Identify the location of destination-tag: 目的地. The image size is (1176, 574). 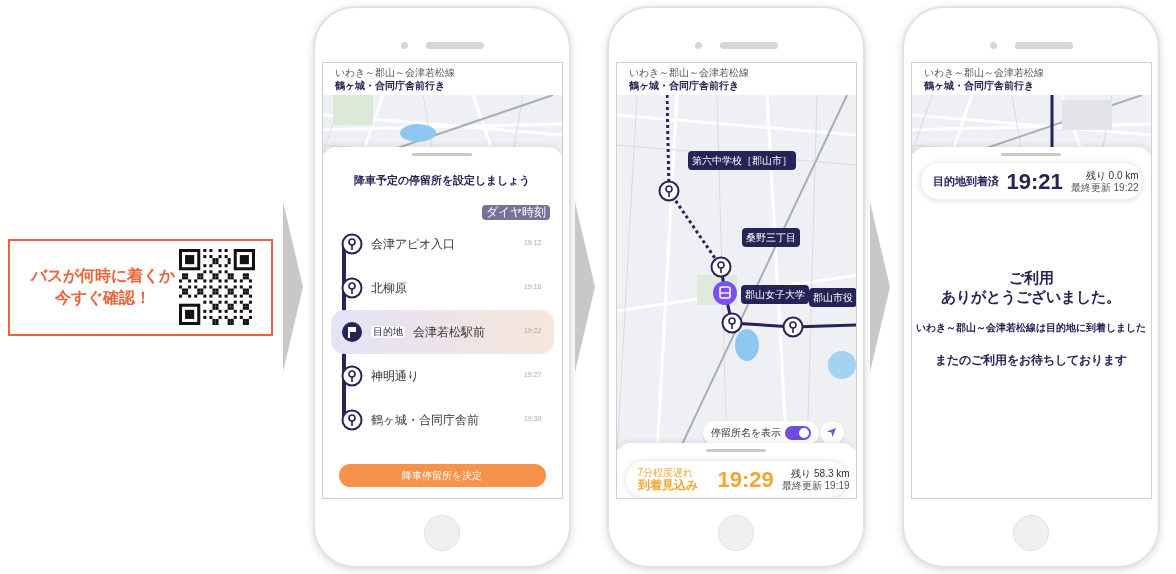
(387, 331).